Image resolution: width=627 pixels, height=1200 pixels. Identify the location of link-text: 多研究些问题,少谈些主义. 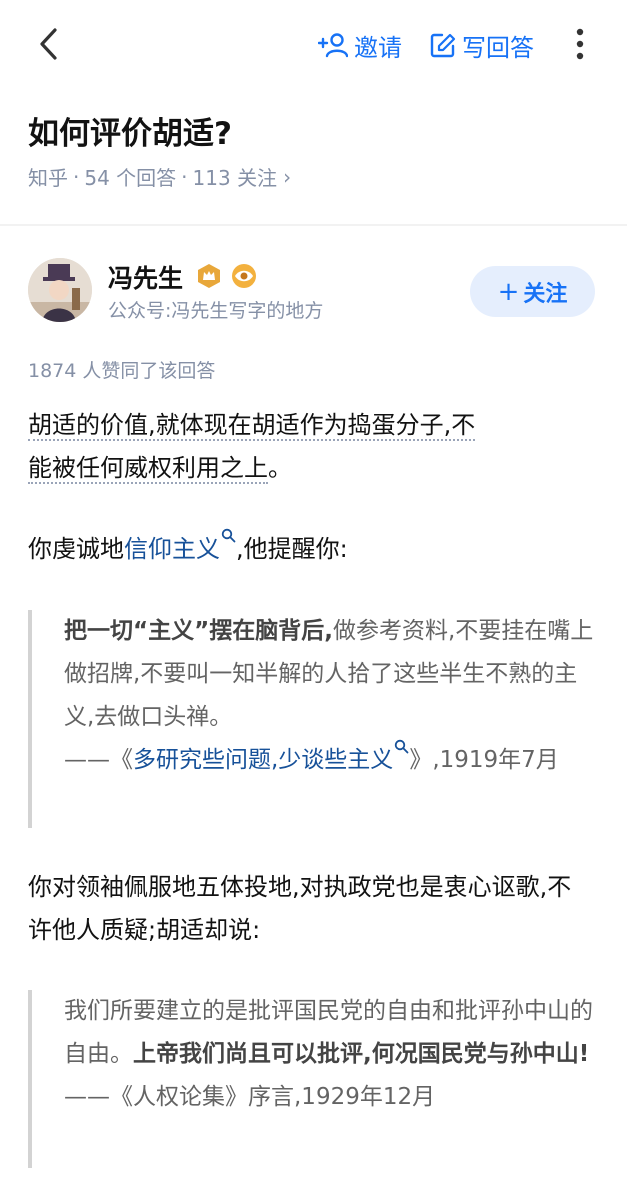
(263, 760).